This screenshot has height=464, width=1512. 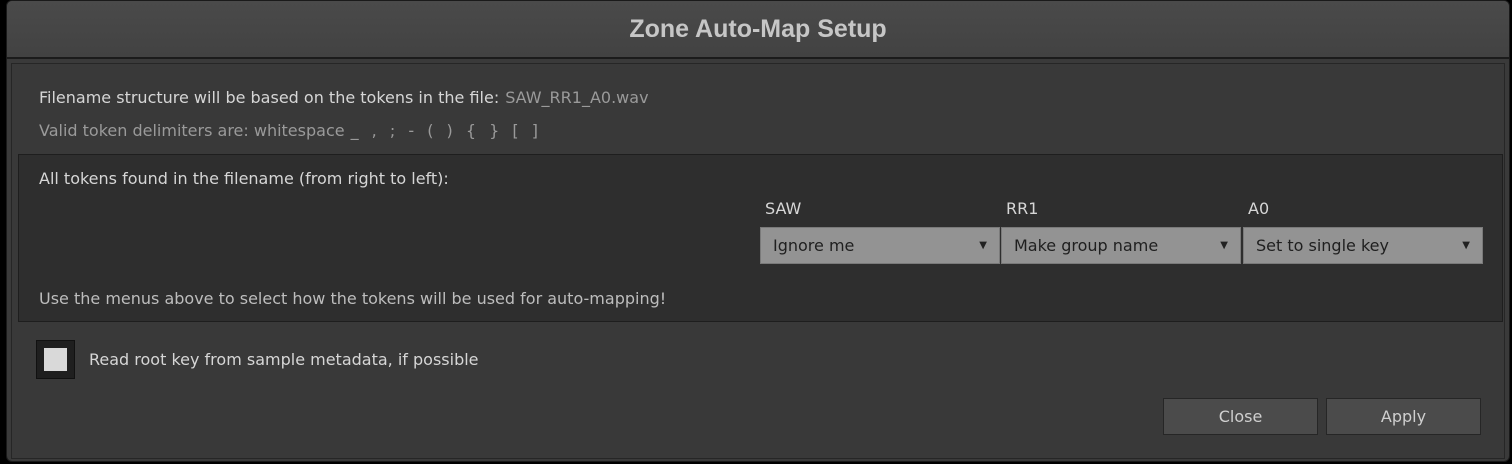 I want to click on token-label: RR1, so click(x=1022, y=208).